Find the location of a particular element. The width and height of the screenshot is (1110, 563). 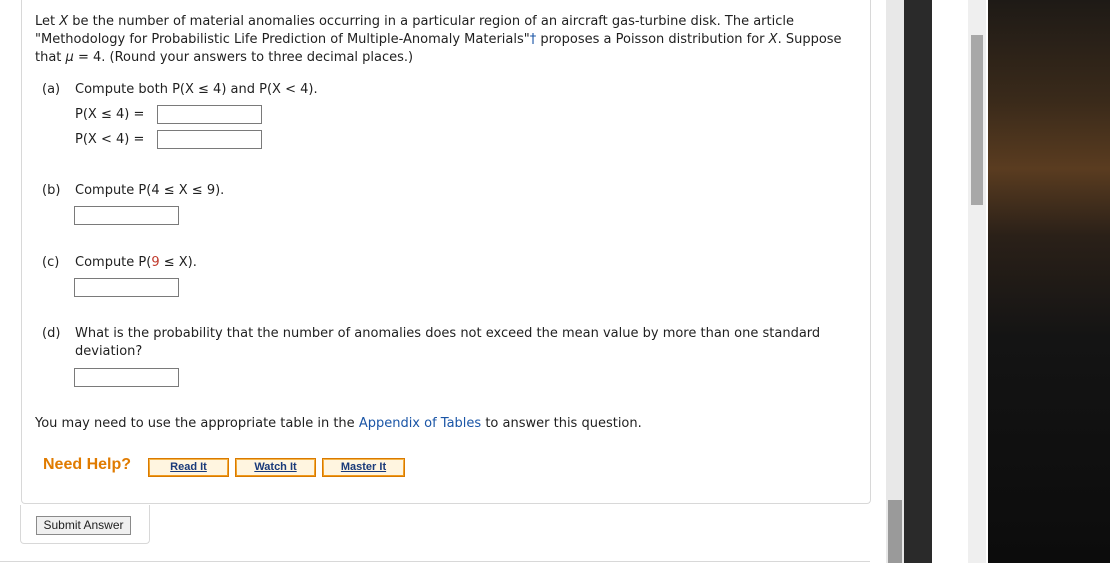

scrollbar-thumb is located at coordinates (895, 531).